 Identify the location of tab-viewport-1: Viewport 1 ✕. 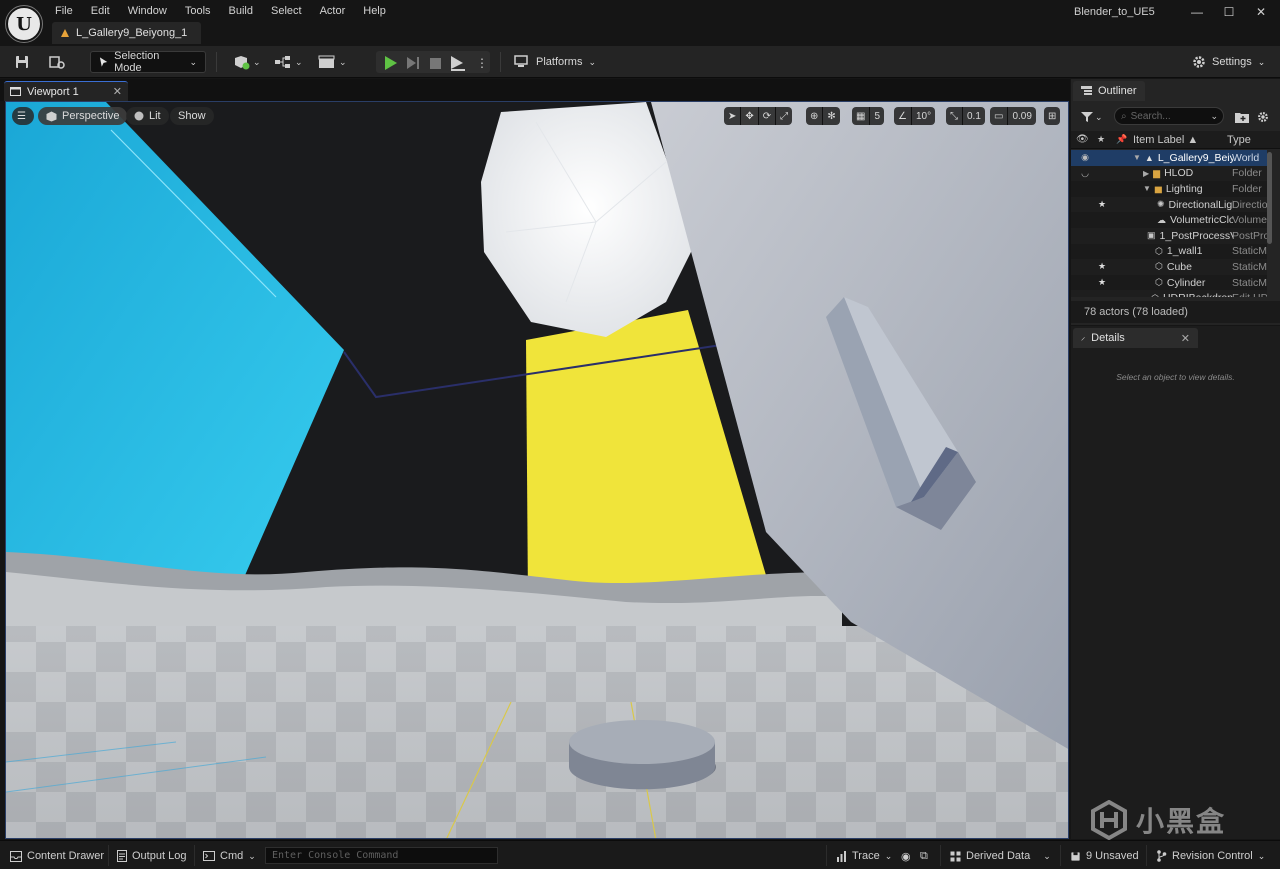
(66, 91).